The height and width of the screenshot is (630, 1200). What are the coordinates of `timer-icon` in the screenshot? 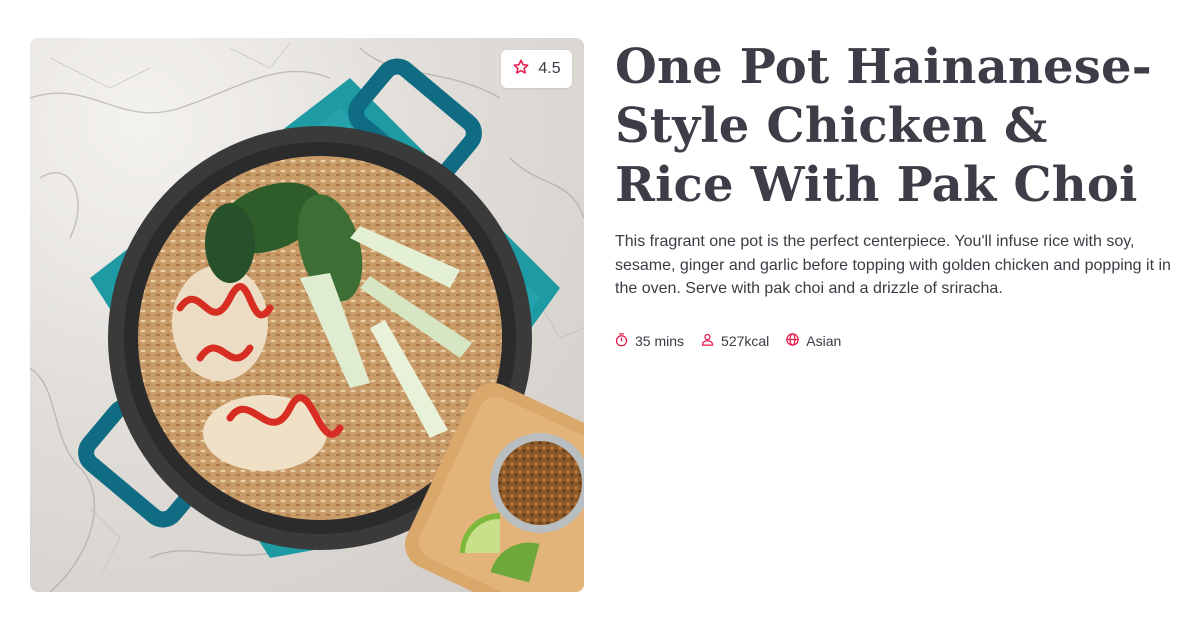 It's located at (621, 341).